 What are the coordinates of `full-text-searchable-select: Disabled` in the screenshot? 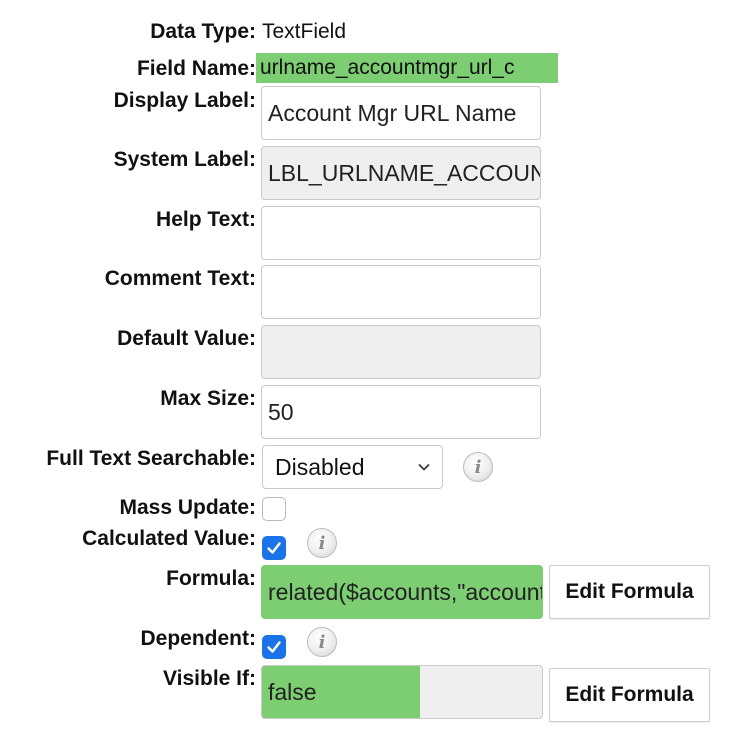 It's located at (352, 467).